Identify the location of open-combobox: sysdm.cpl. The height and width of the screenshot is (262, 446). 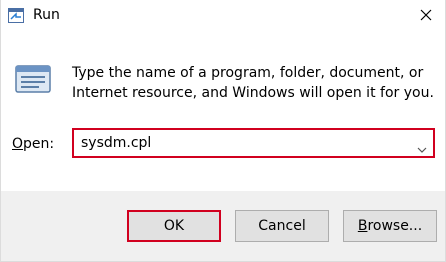
(253, 143).